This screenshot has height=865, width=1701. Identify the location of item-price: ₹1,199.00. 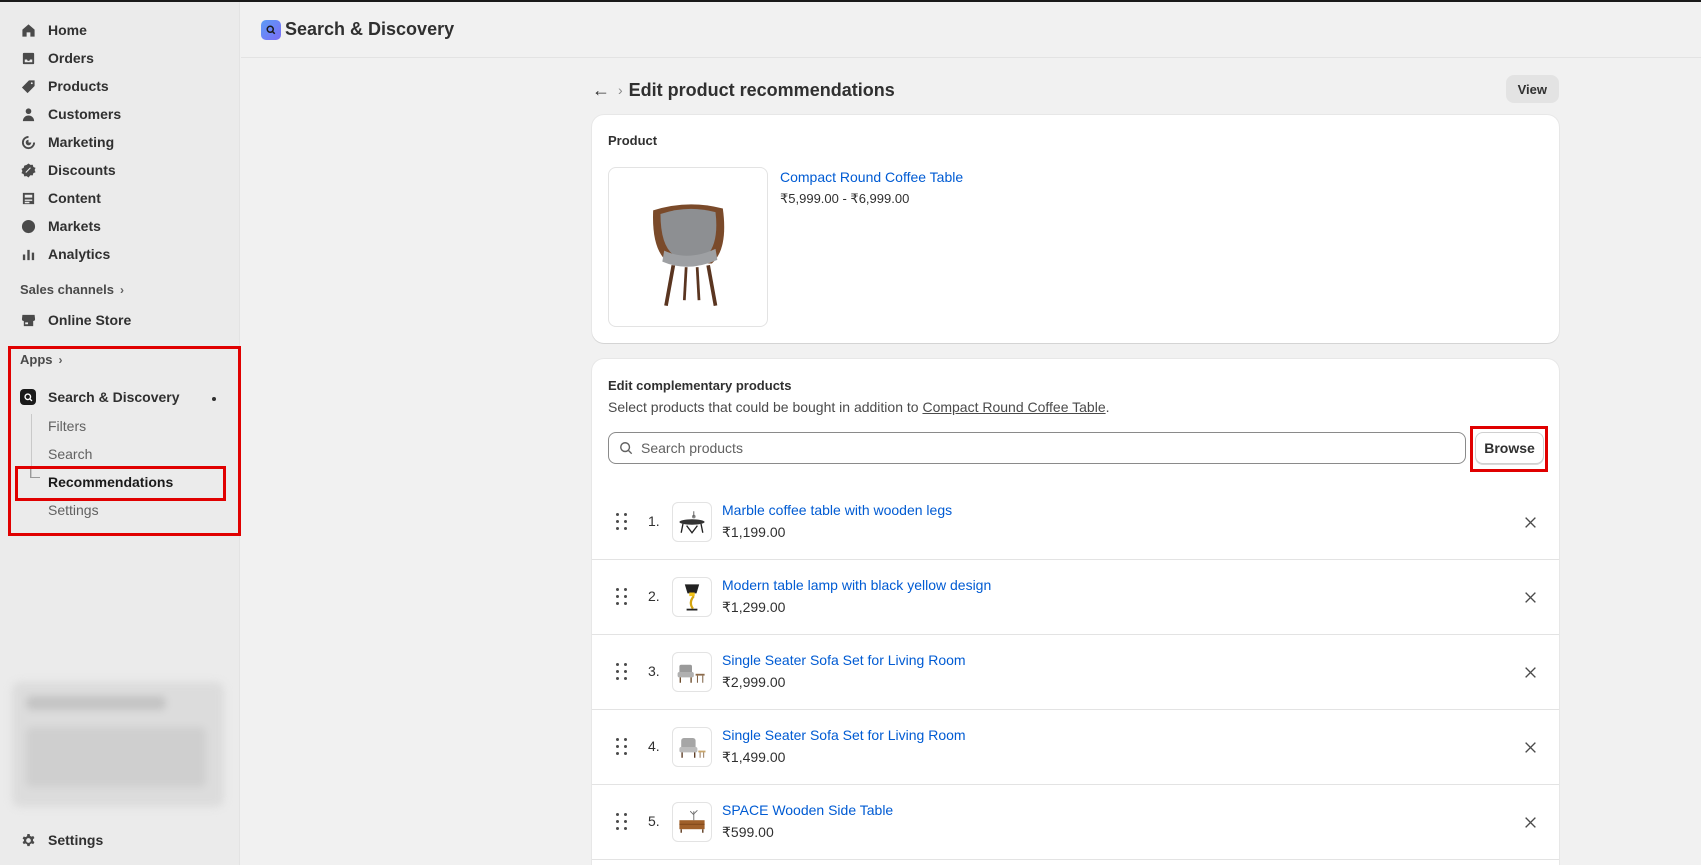
(754, 532).